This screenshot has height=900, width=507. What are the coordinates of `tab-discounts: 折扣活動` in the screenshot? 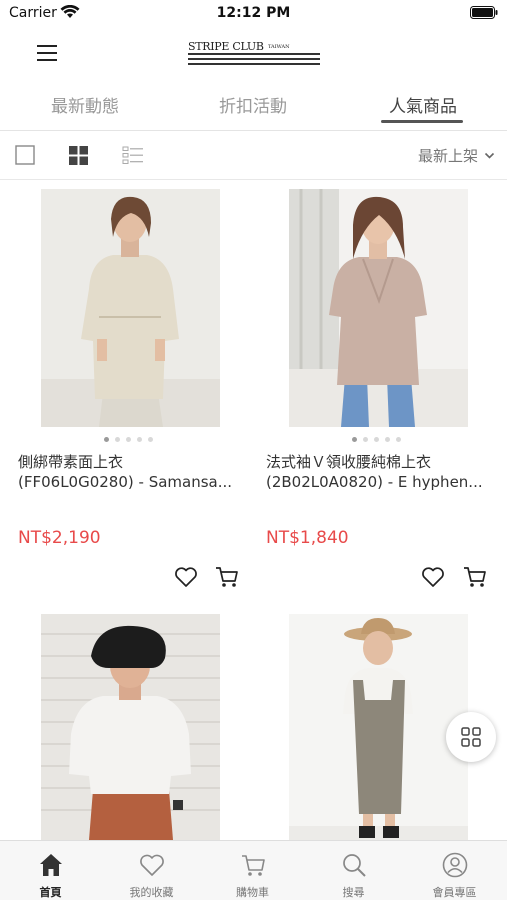 It's located at (253, 104).